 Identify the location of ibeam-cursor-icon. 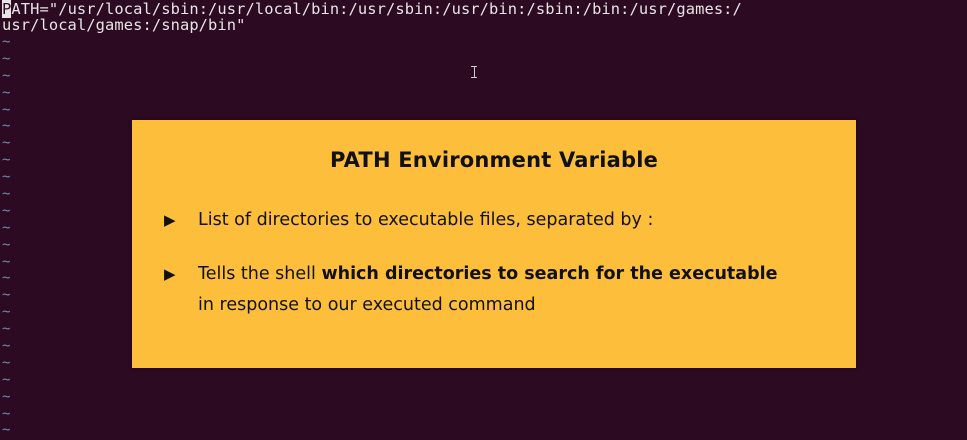
(474, 72).